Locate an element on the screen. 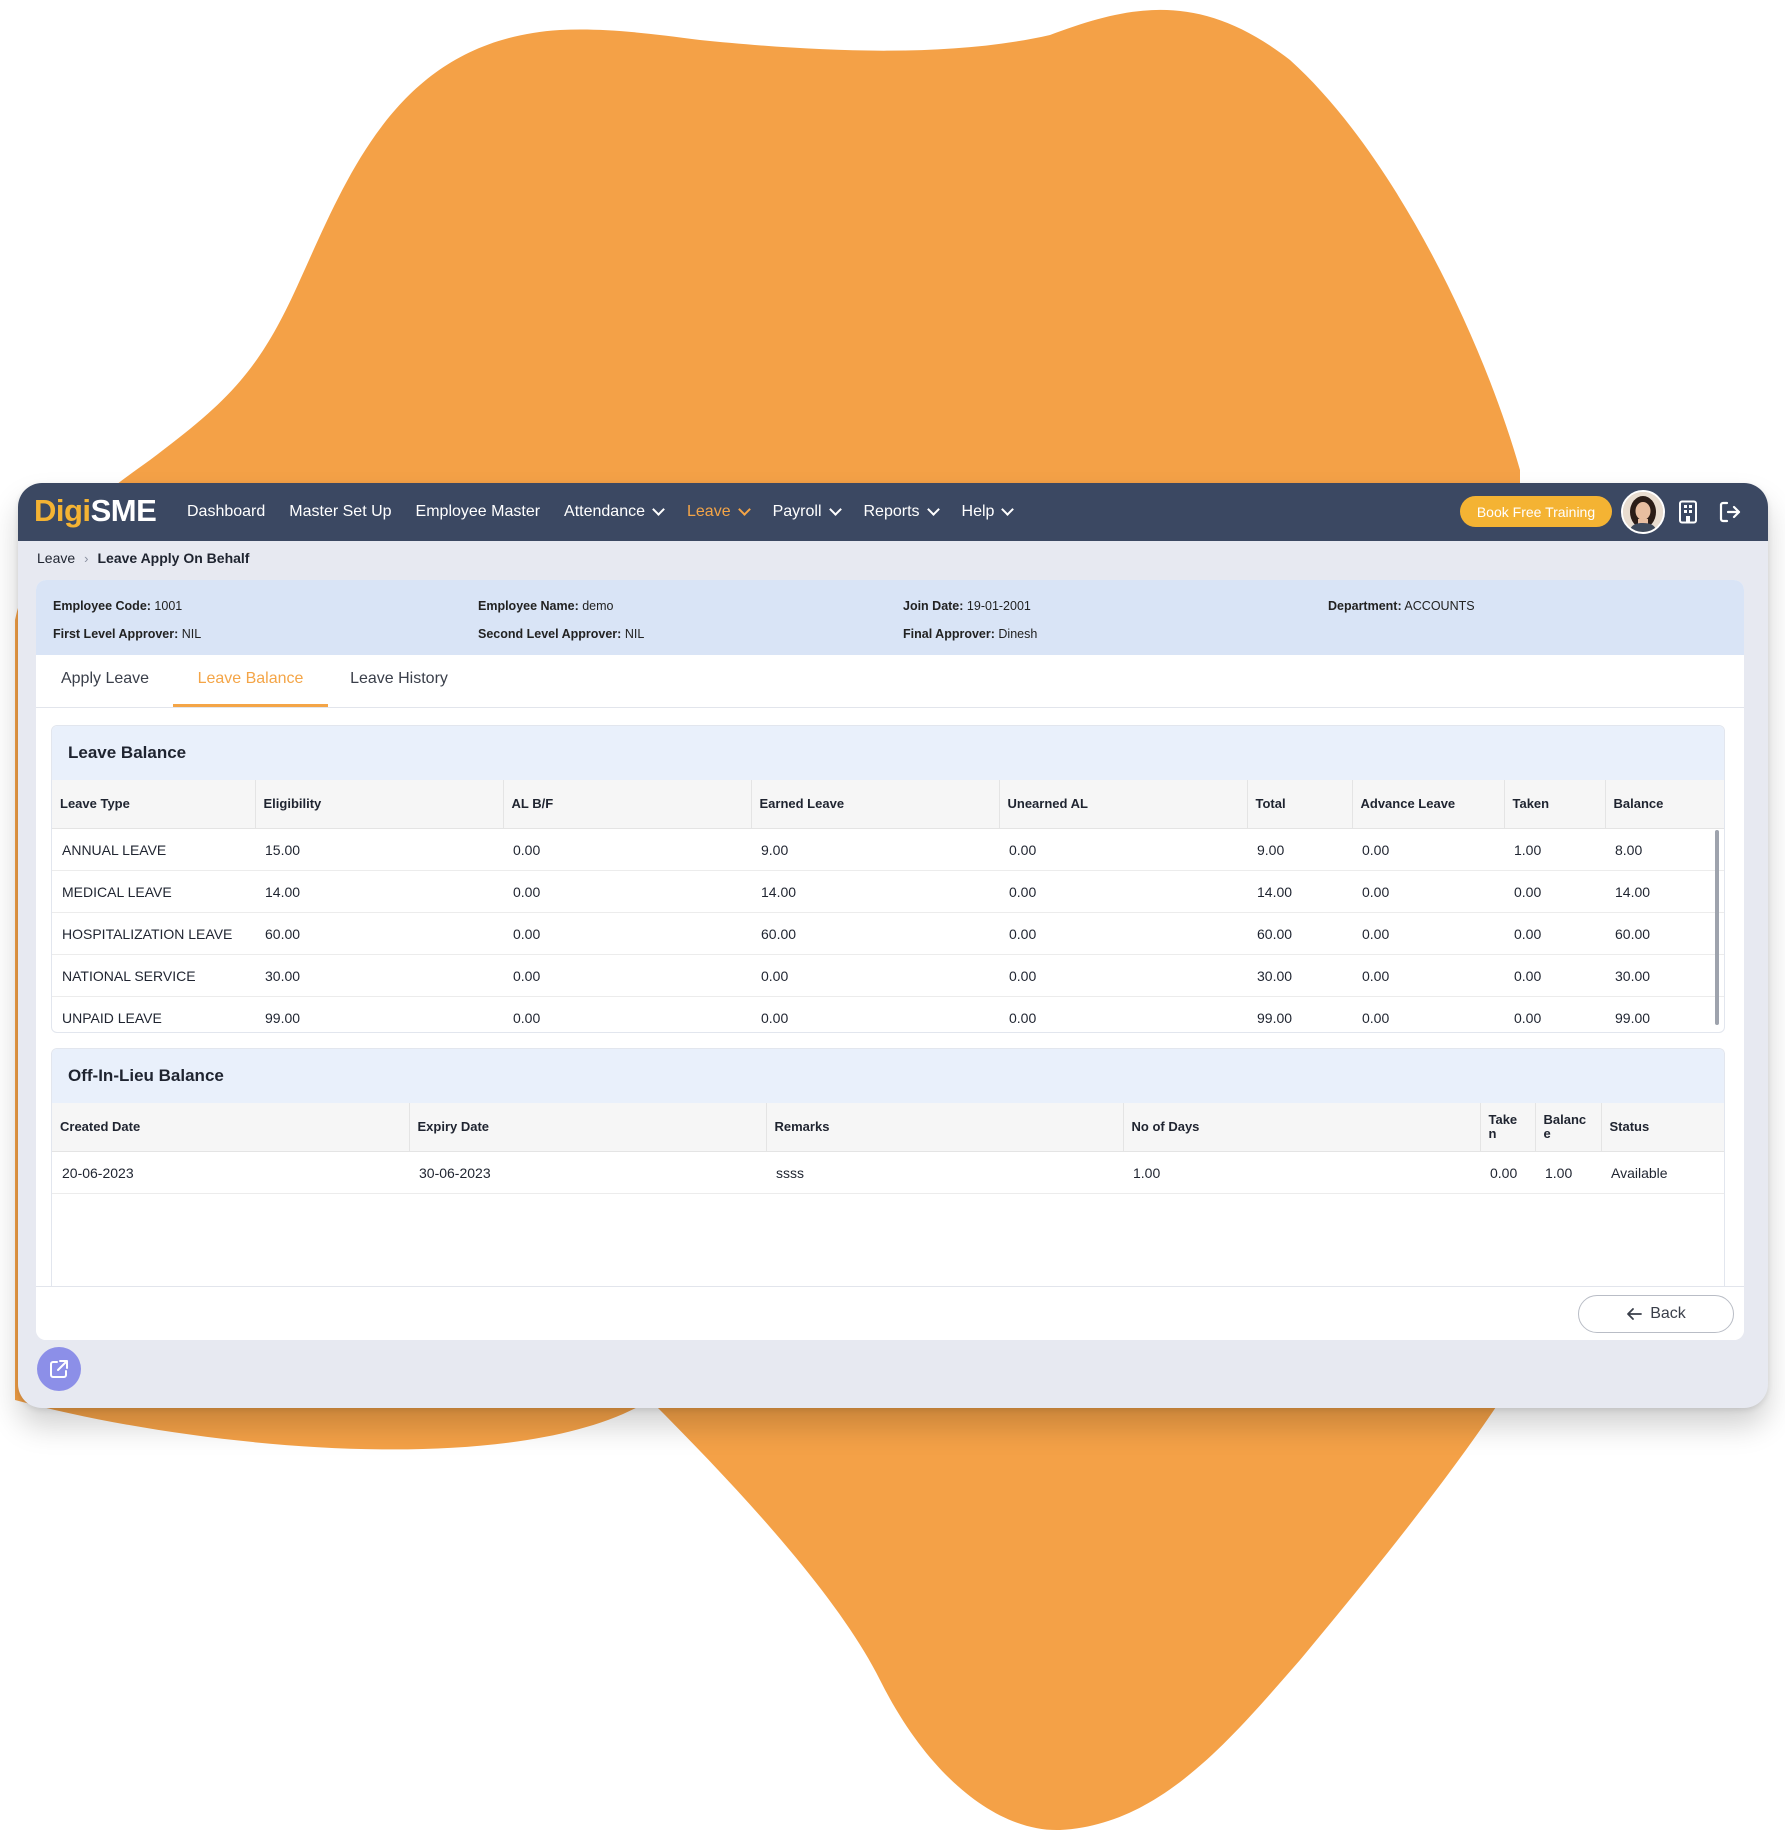 This screenshot has width=1785, height=1832. nav-payroll: Payroll is located at coordinates (807, 512).